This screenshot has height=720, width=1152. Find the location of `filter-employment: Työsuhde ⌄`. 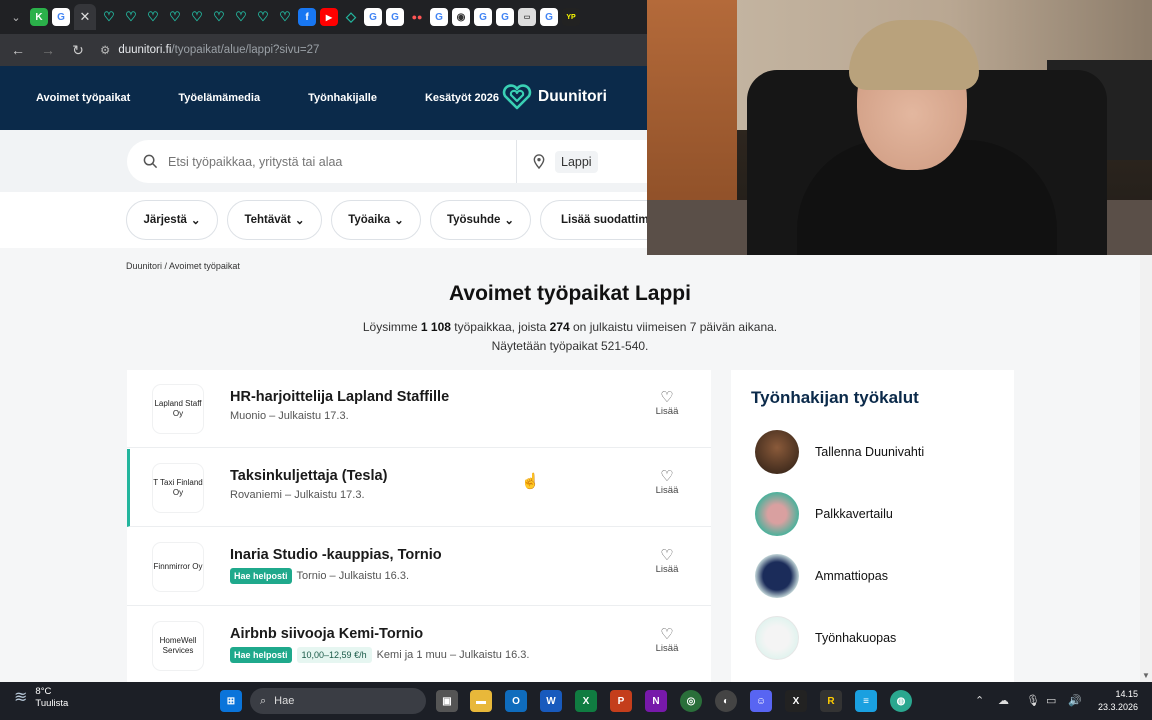

filter-employment: Työsuhde ⌄ is located at coordinates (480, 220).